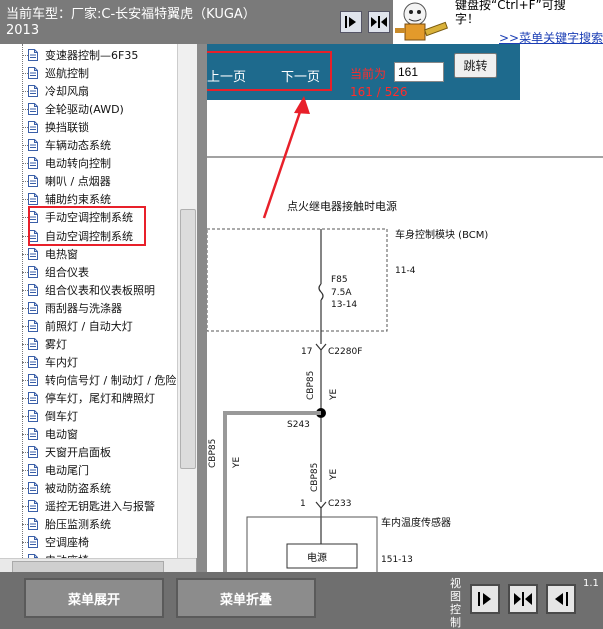 Image resolution: width=603 pixels, height=629 pixels. I want to click on connector-c233-symbol, so click(321, 505).